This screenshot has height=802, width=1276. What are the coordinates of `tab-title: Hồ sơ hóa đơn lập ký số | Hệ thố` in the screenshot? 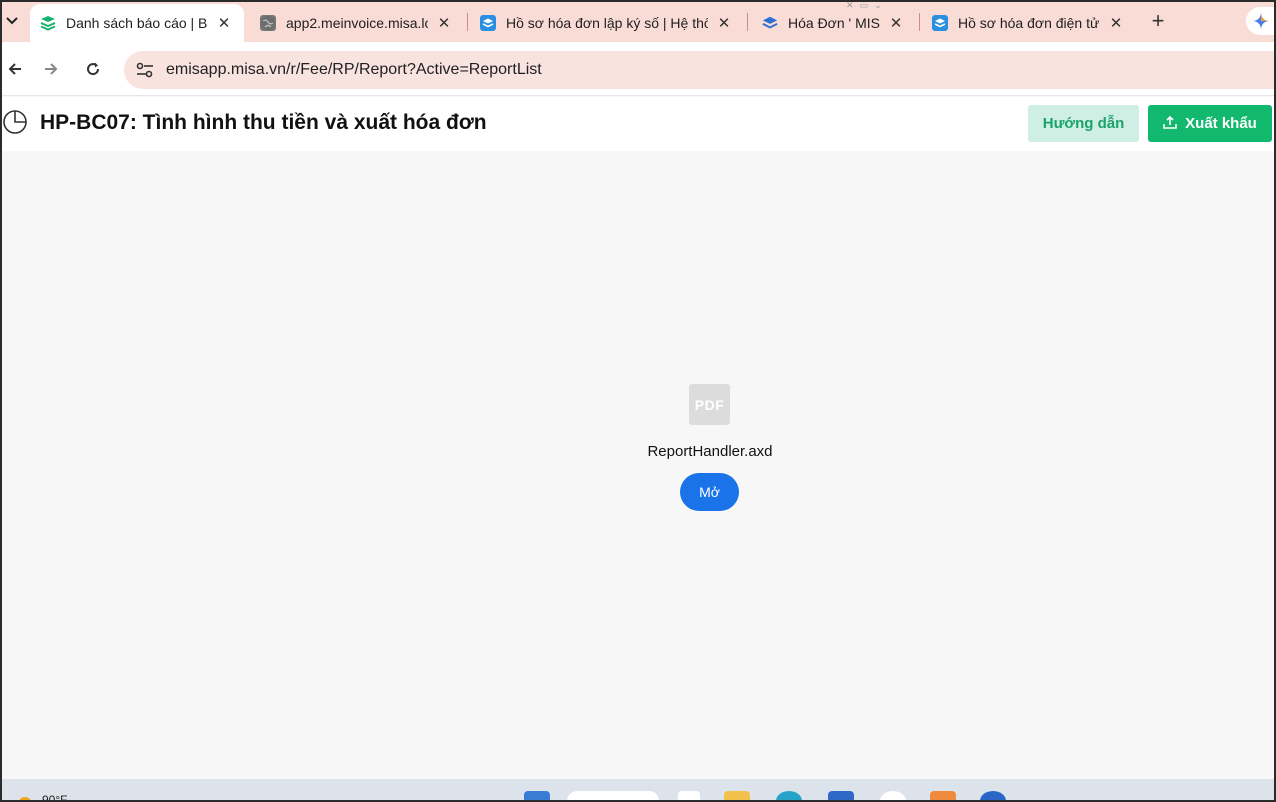 It's located at (607, 23).